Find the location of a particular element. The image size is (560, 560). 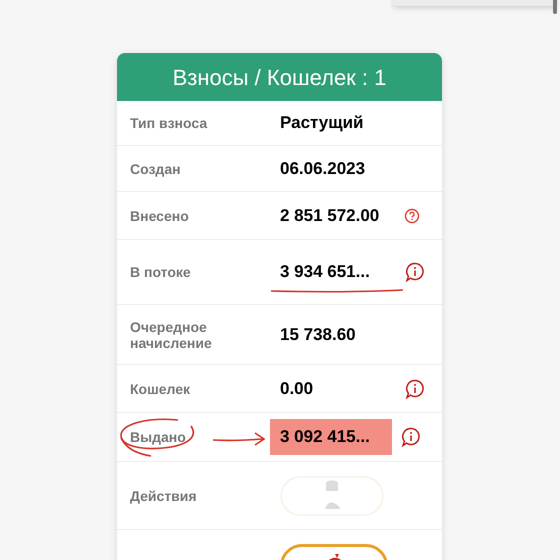

scrollbar is located at coordinates (555, 7).